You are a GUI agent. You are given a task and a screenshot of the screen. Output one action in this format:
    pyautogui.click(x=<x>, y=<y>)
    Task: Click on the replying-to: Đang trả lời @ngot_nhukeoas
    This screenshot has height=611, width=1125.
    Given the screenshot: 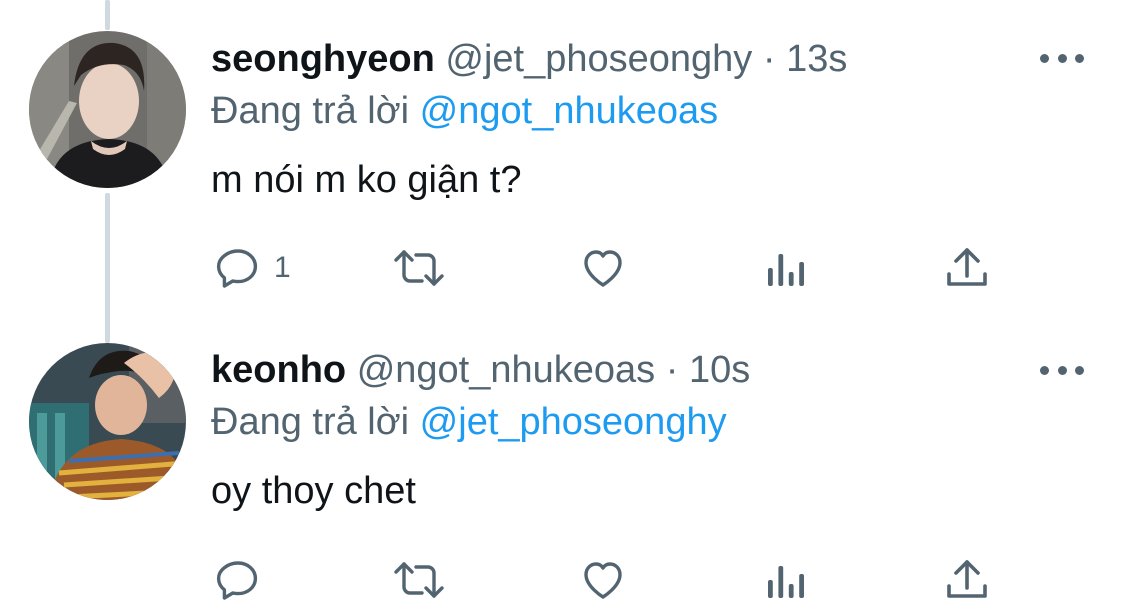 What is the action you would take?
    pyautogui.click(x=464, y=111)
    